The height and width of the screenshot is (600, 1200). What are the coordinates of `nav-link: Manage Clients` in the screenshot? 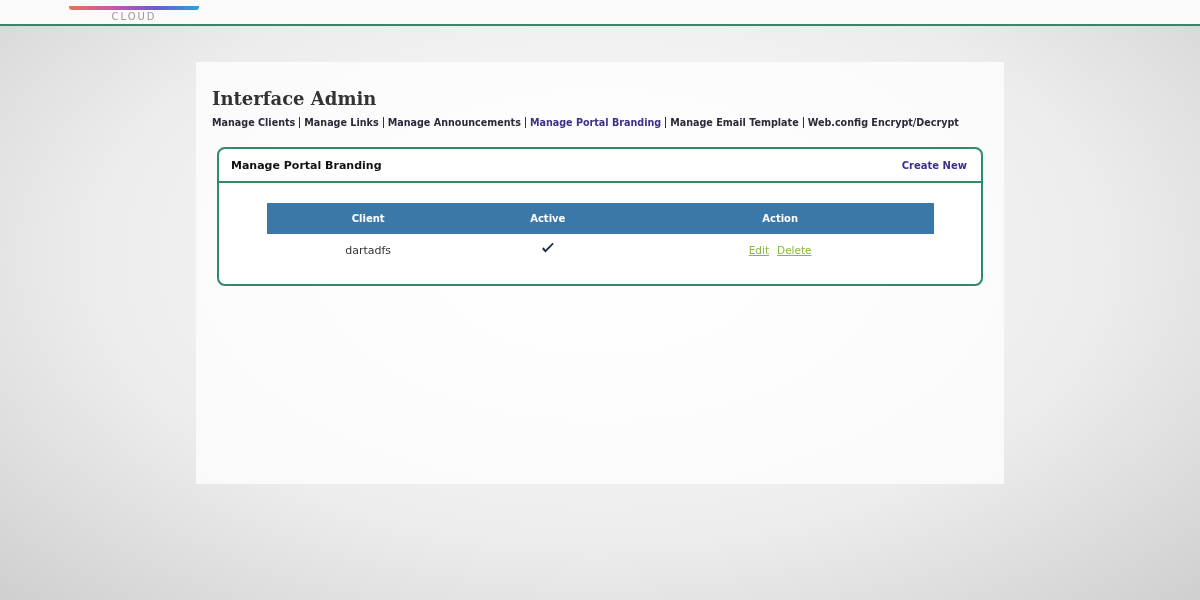 It's located at (254, 122).